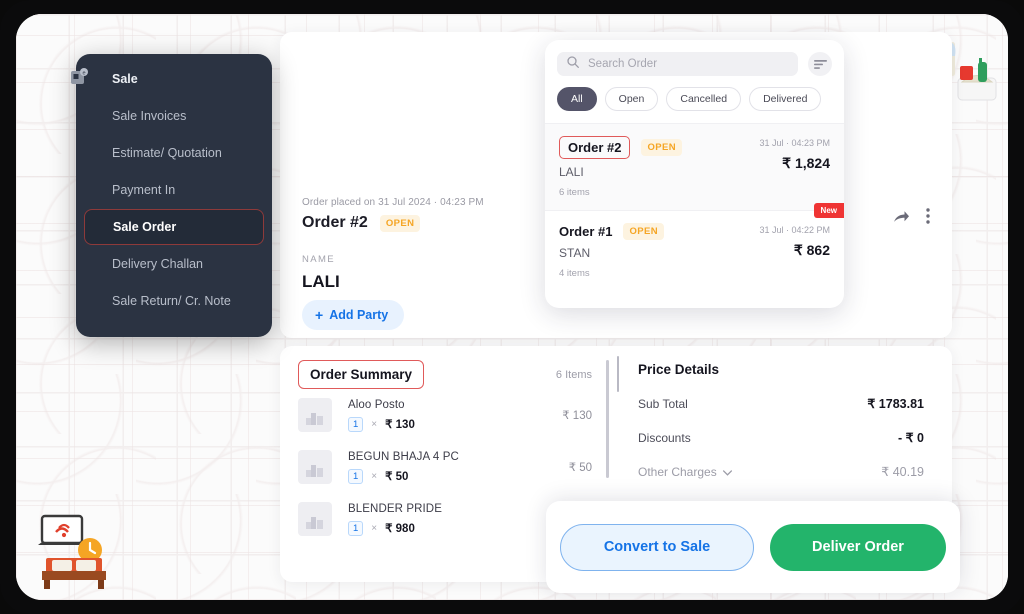 This screenshot has width=1024, height=614. What do you see at coordinates (794, 143) in the screenshot?
I see `order-timestamp: 31 Jul · 04:23 PM` at bounding box center [794, 143].